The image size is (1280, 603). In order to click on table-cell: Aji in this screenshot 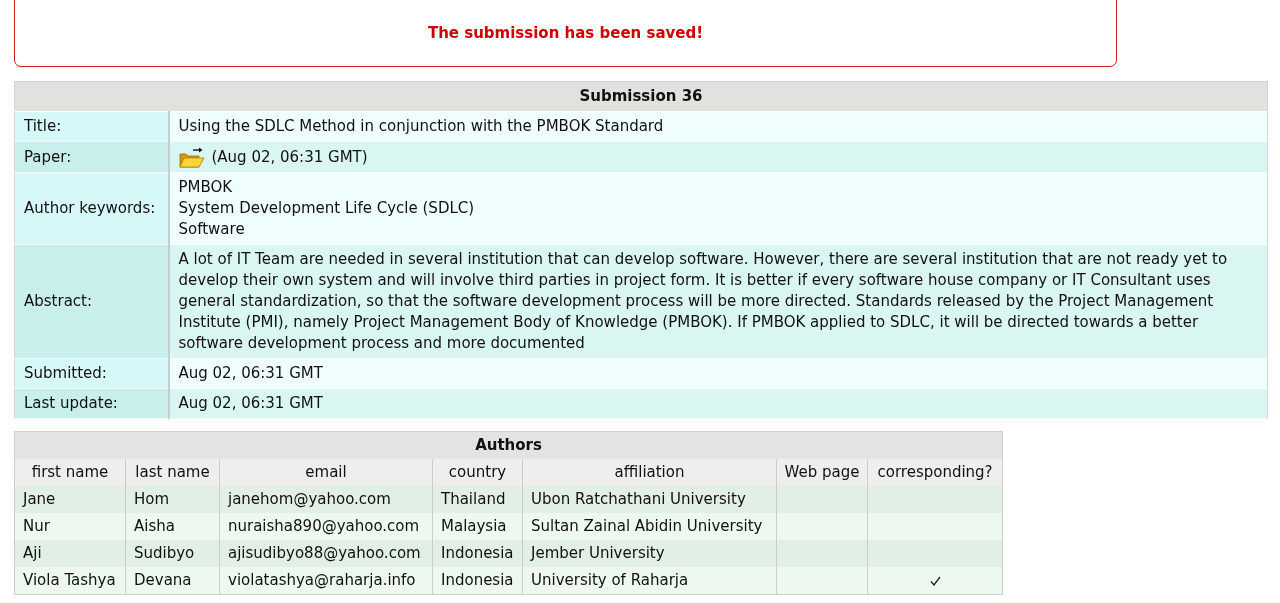, I will do `click(32, 553)`.